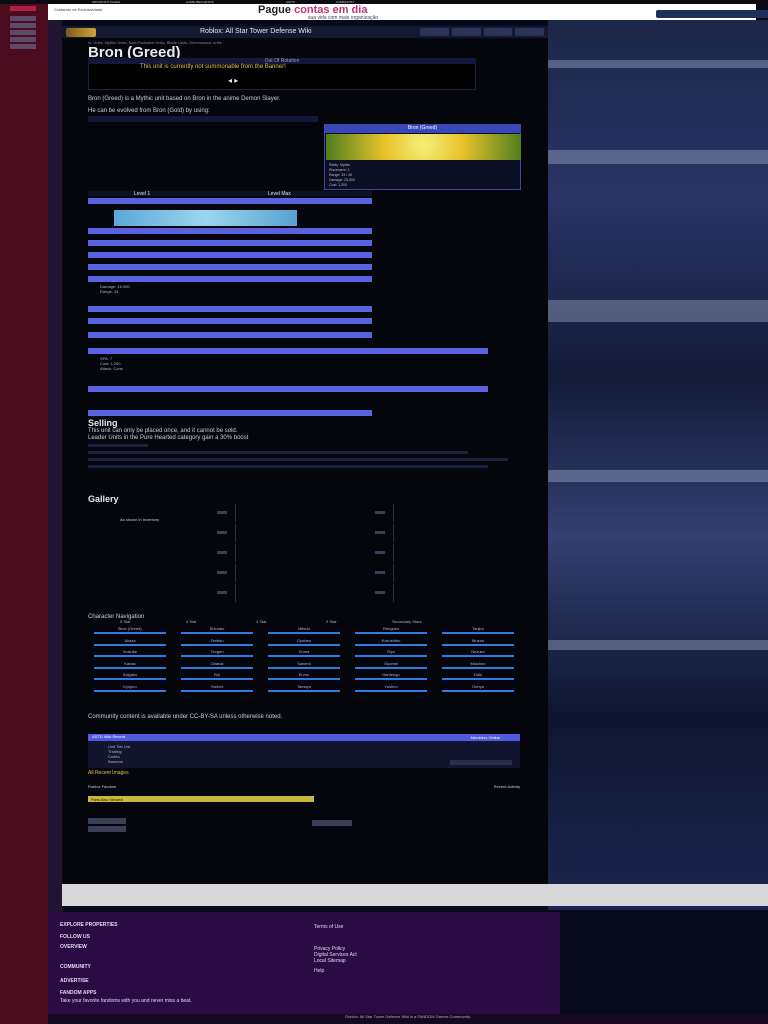 This screenshot has width=768, height=1024. I want to click on search-icon, so click(434, 32).